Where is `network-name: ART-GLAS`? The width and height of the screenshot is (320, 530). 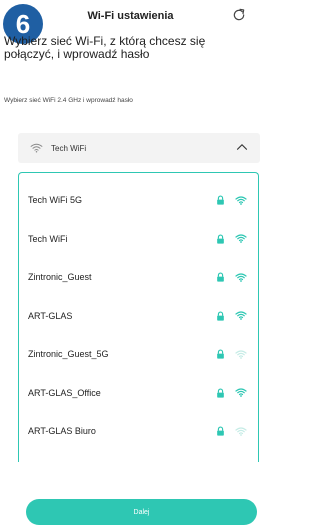
network-name: ART-GLAS is located at coordinates (50, 315).